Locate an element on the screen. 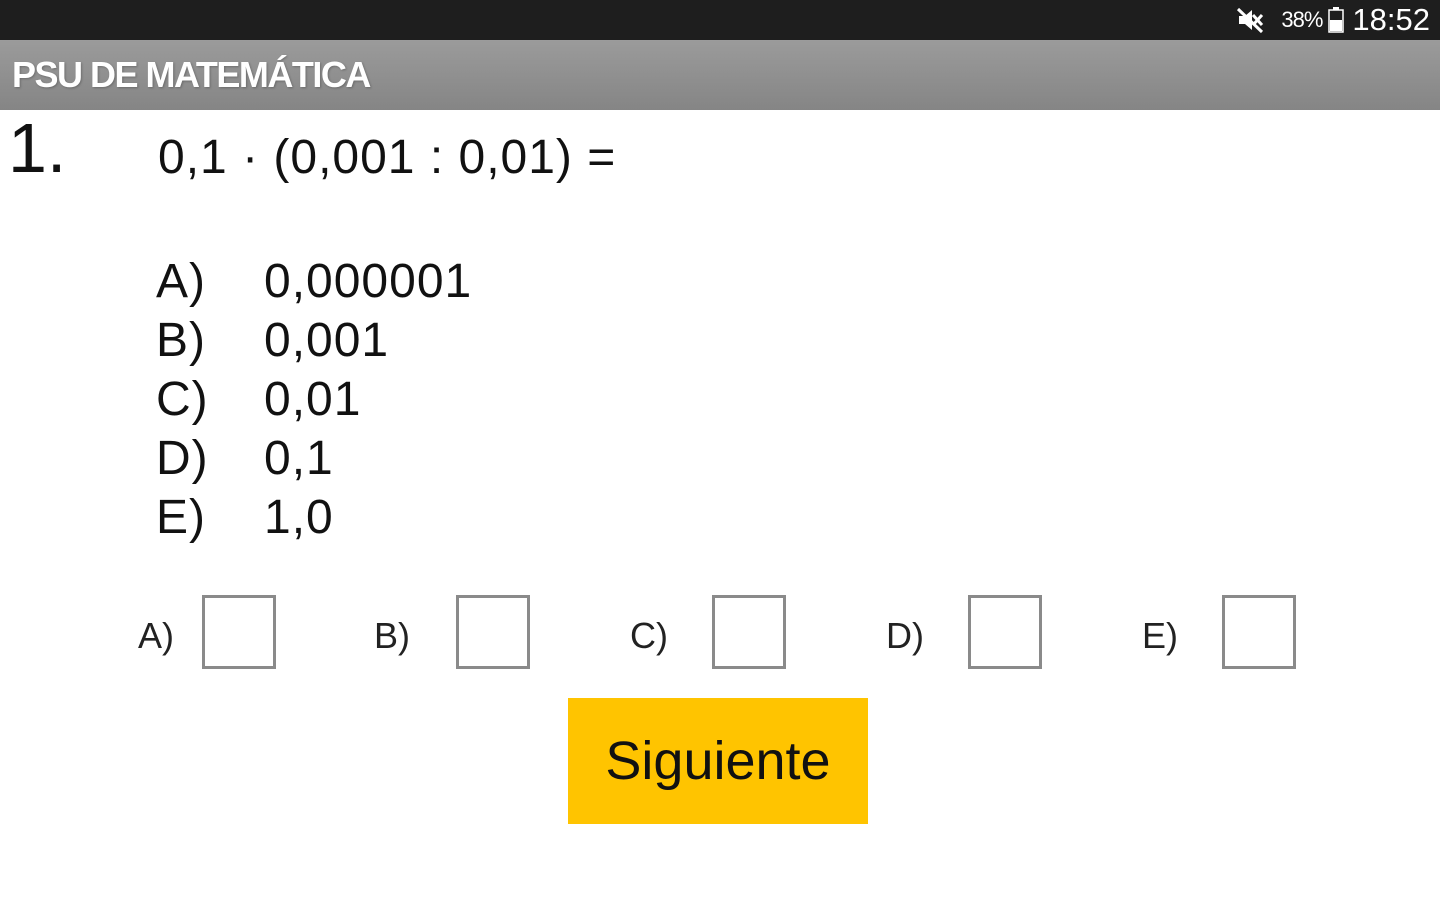 Image resolution: width=1440 pixels, height=900 pixels. status-bar: 38% 18:52 is located at coordinates (720, 20).